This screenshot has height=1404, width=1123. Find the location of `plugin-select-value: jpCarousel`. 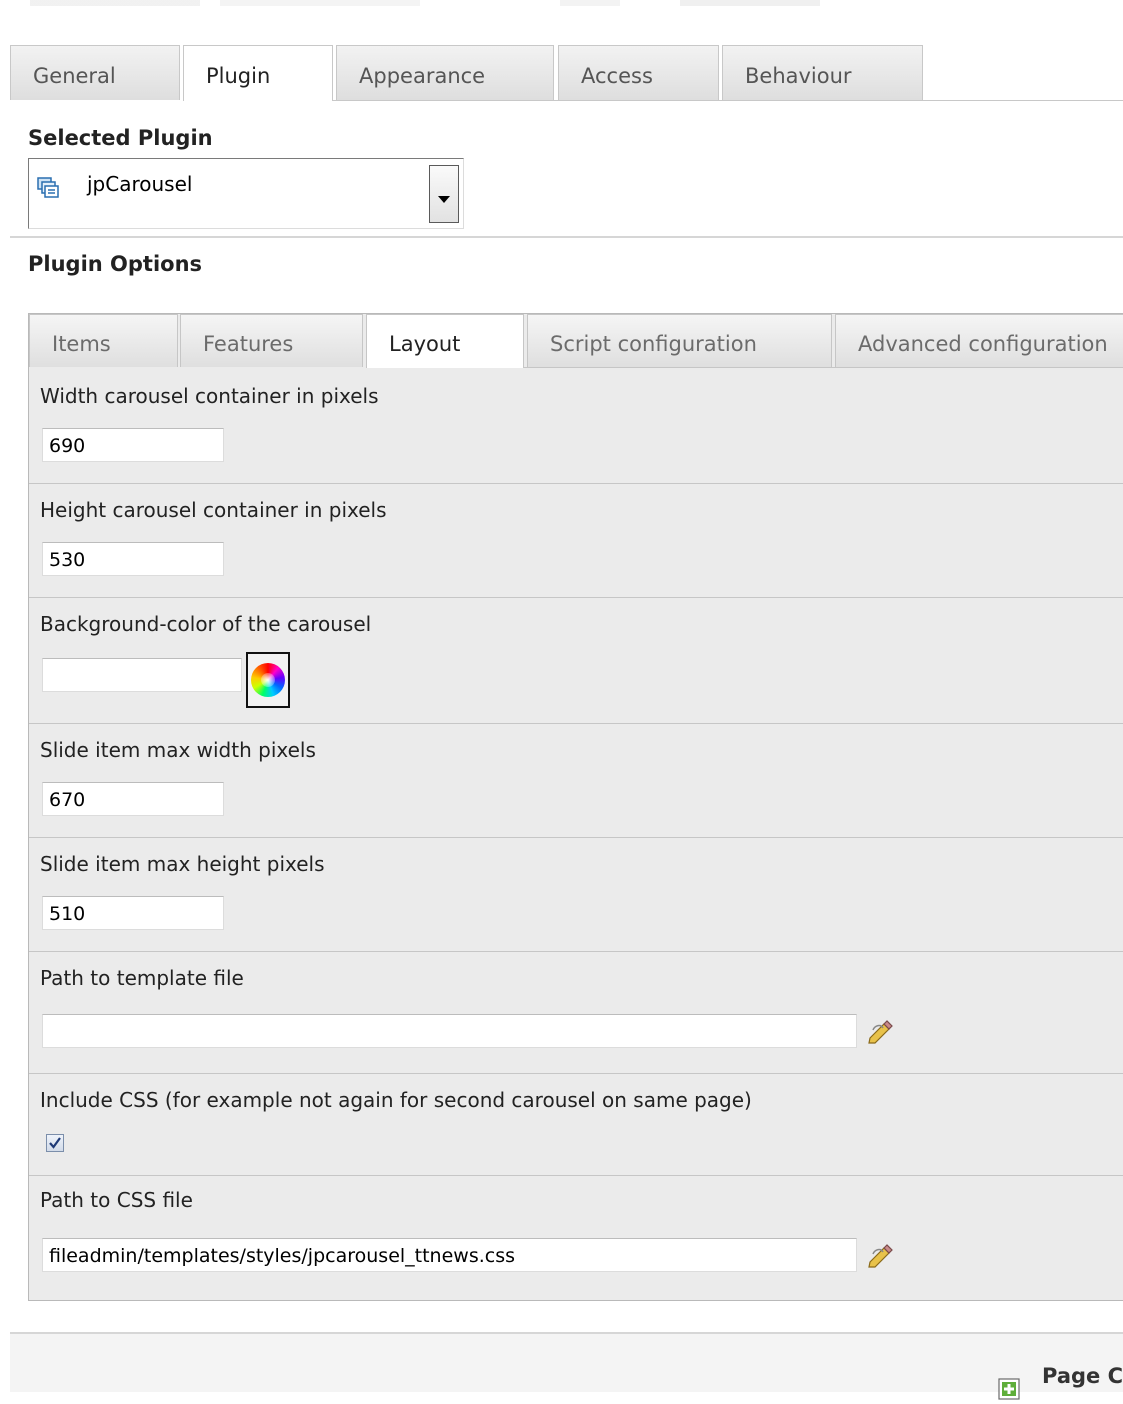

plugin-select-value: jpCarousel is located at coordinates (140, 184).